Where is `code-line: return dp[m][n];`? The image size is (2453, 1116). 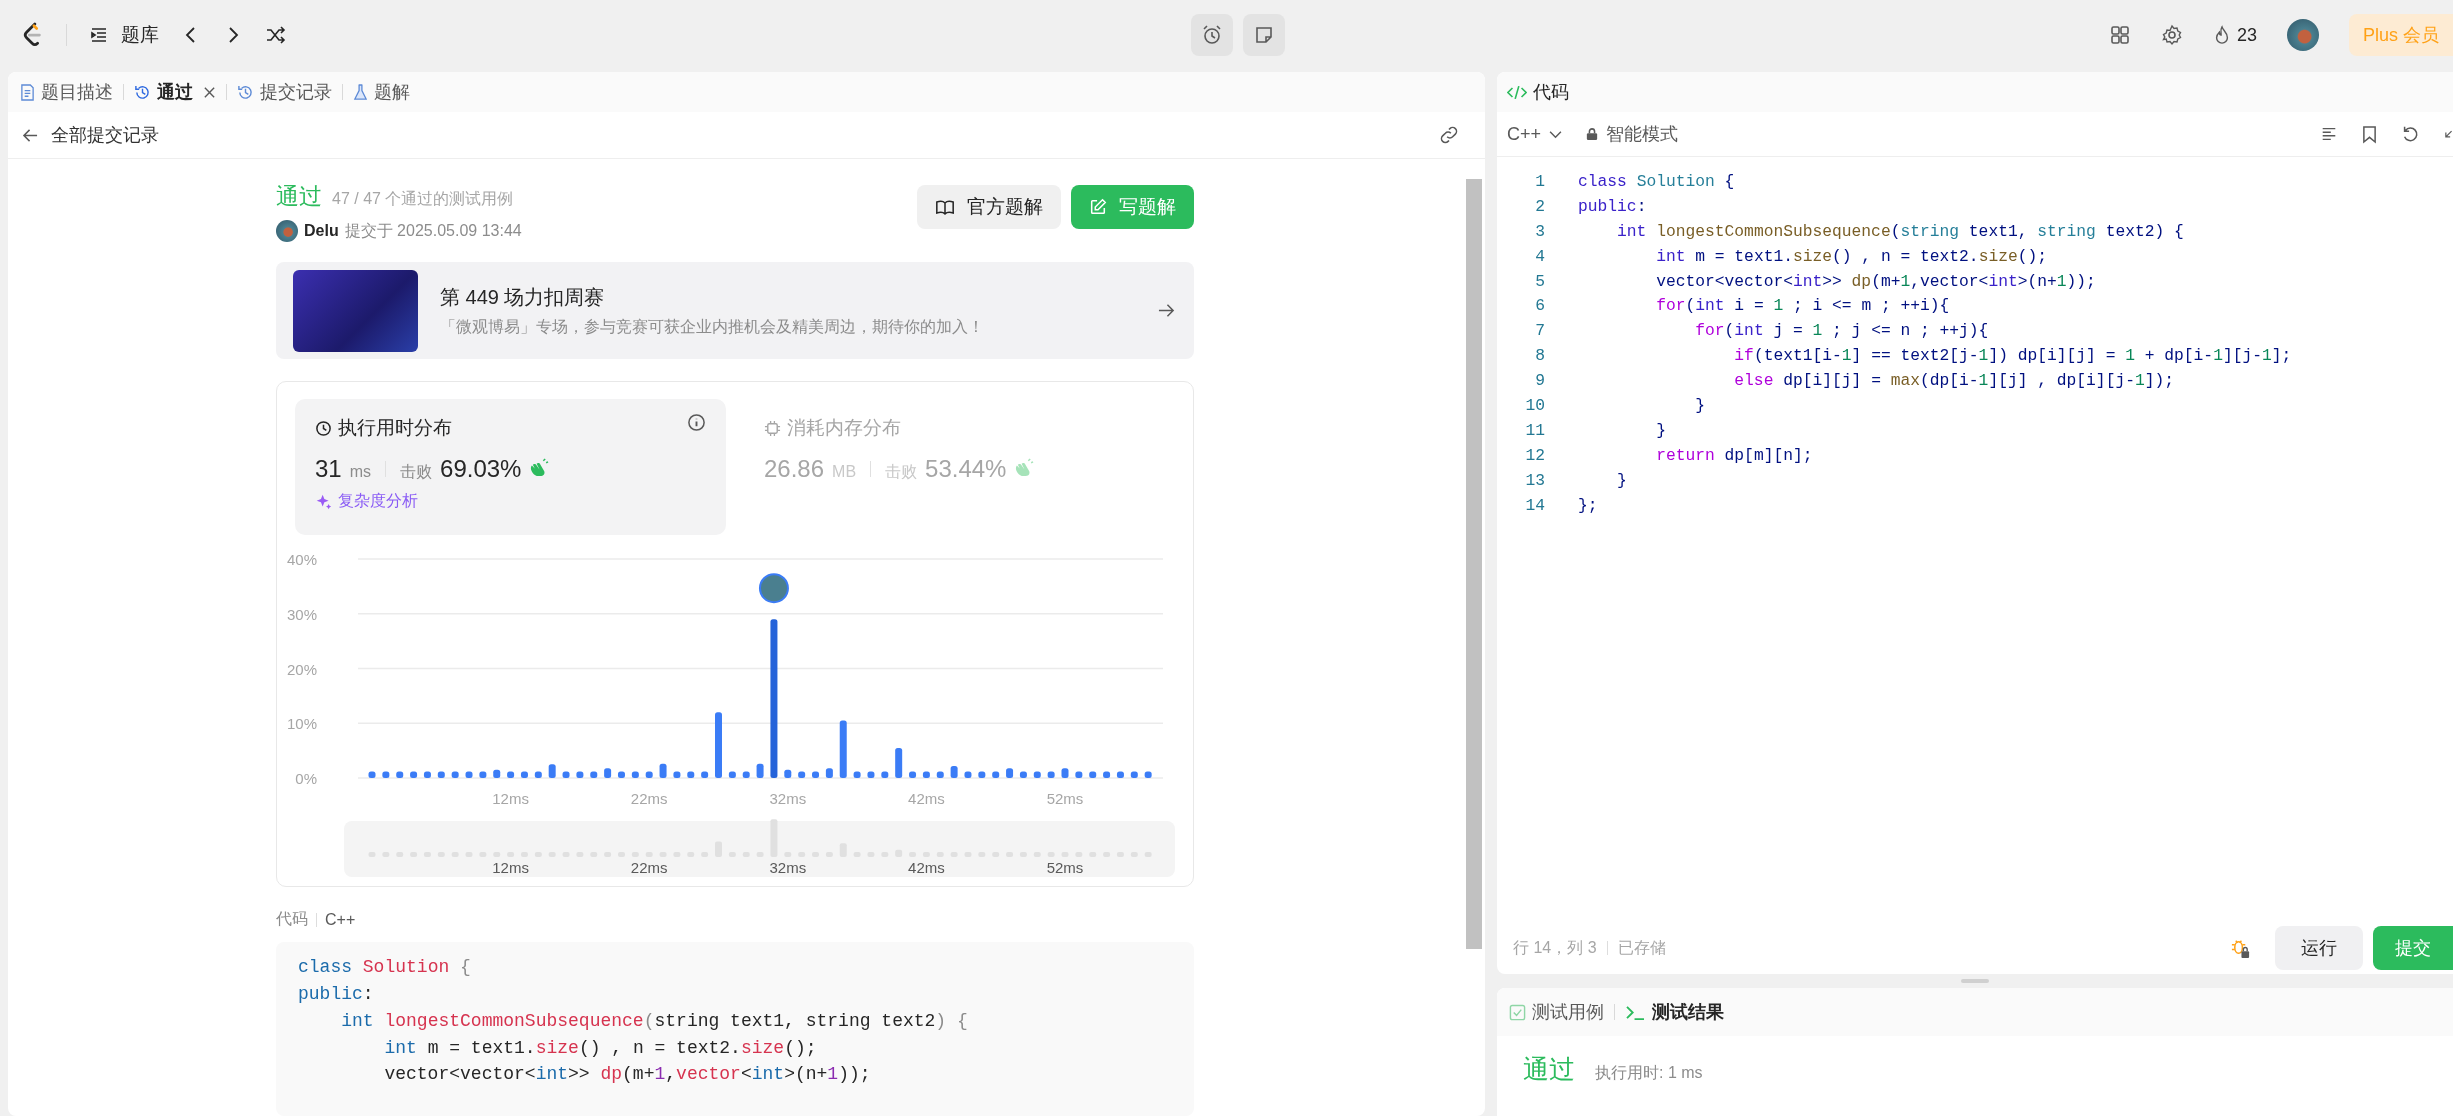
code-line: return dp[m][n]; is located at coordinates (1734, 455).